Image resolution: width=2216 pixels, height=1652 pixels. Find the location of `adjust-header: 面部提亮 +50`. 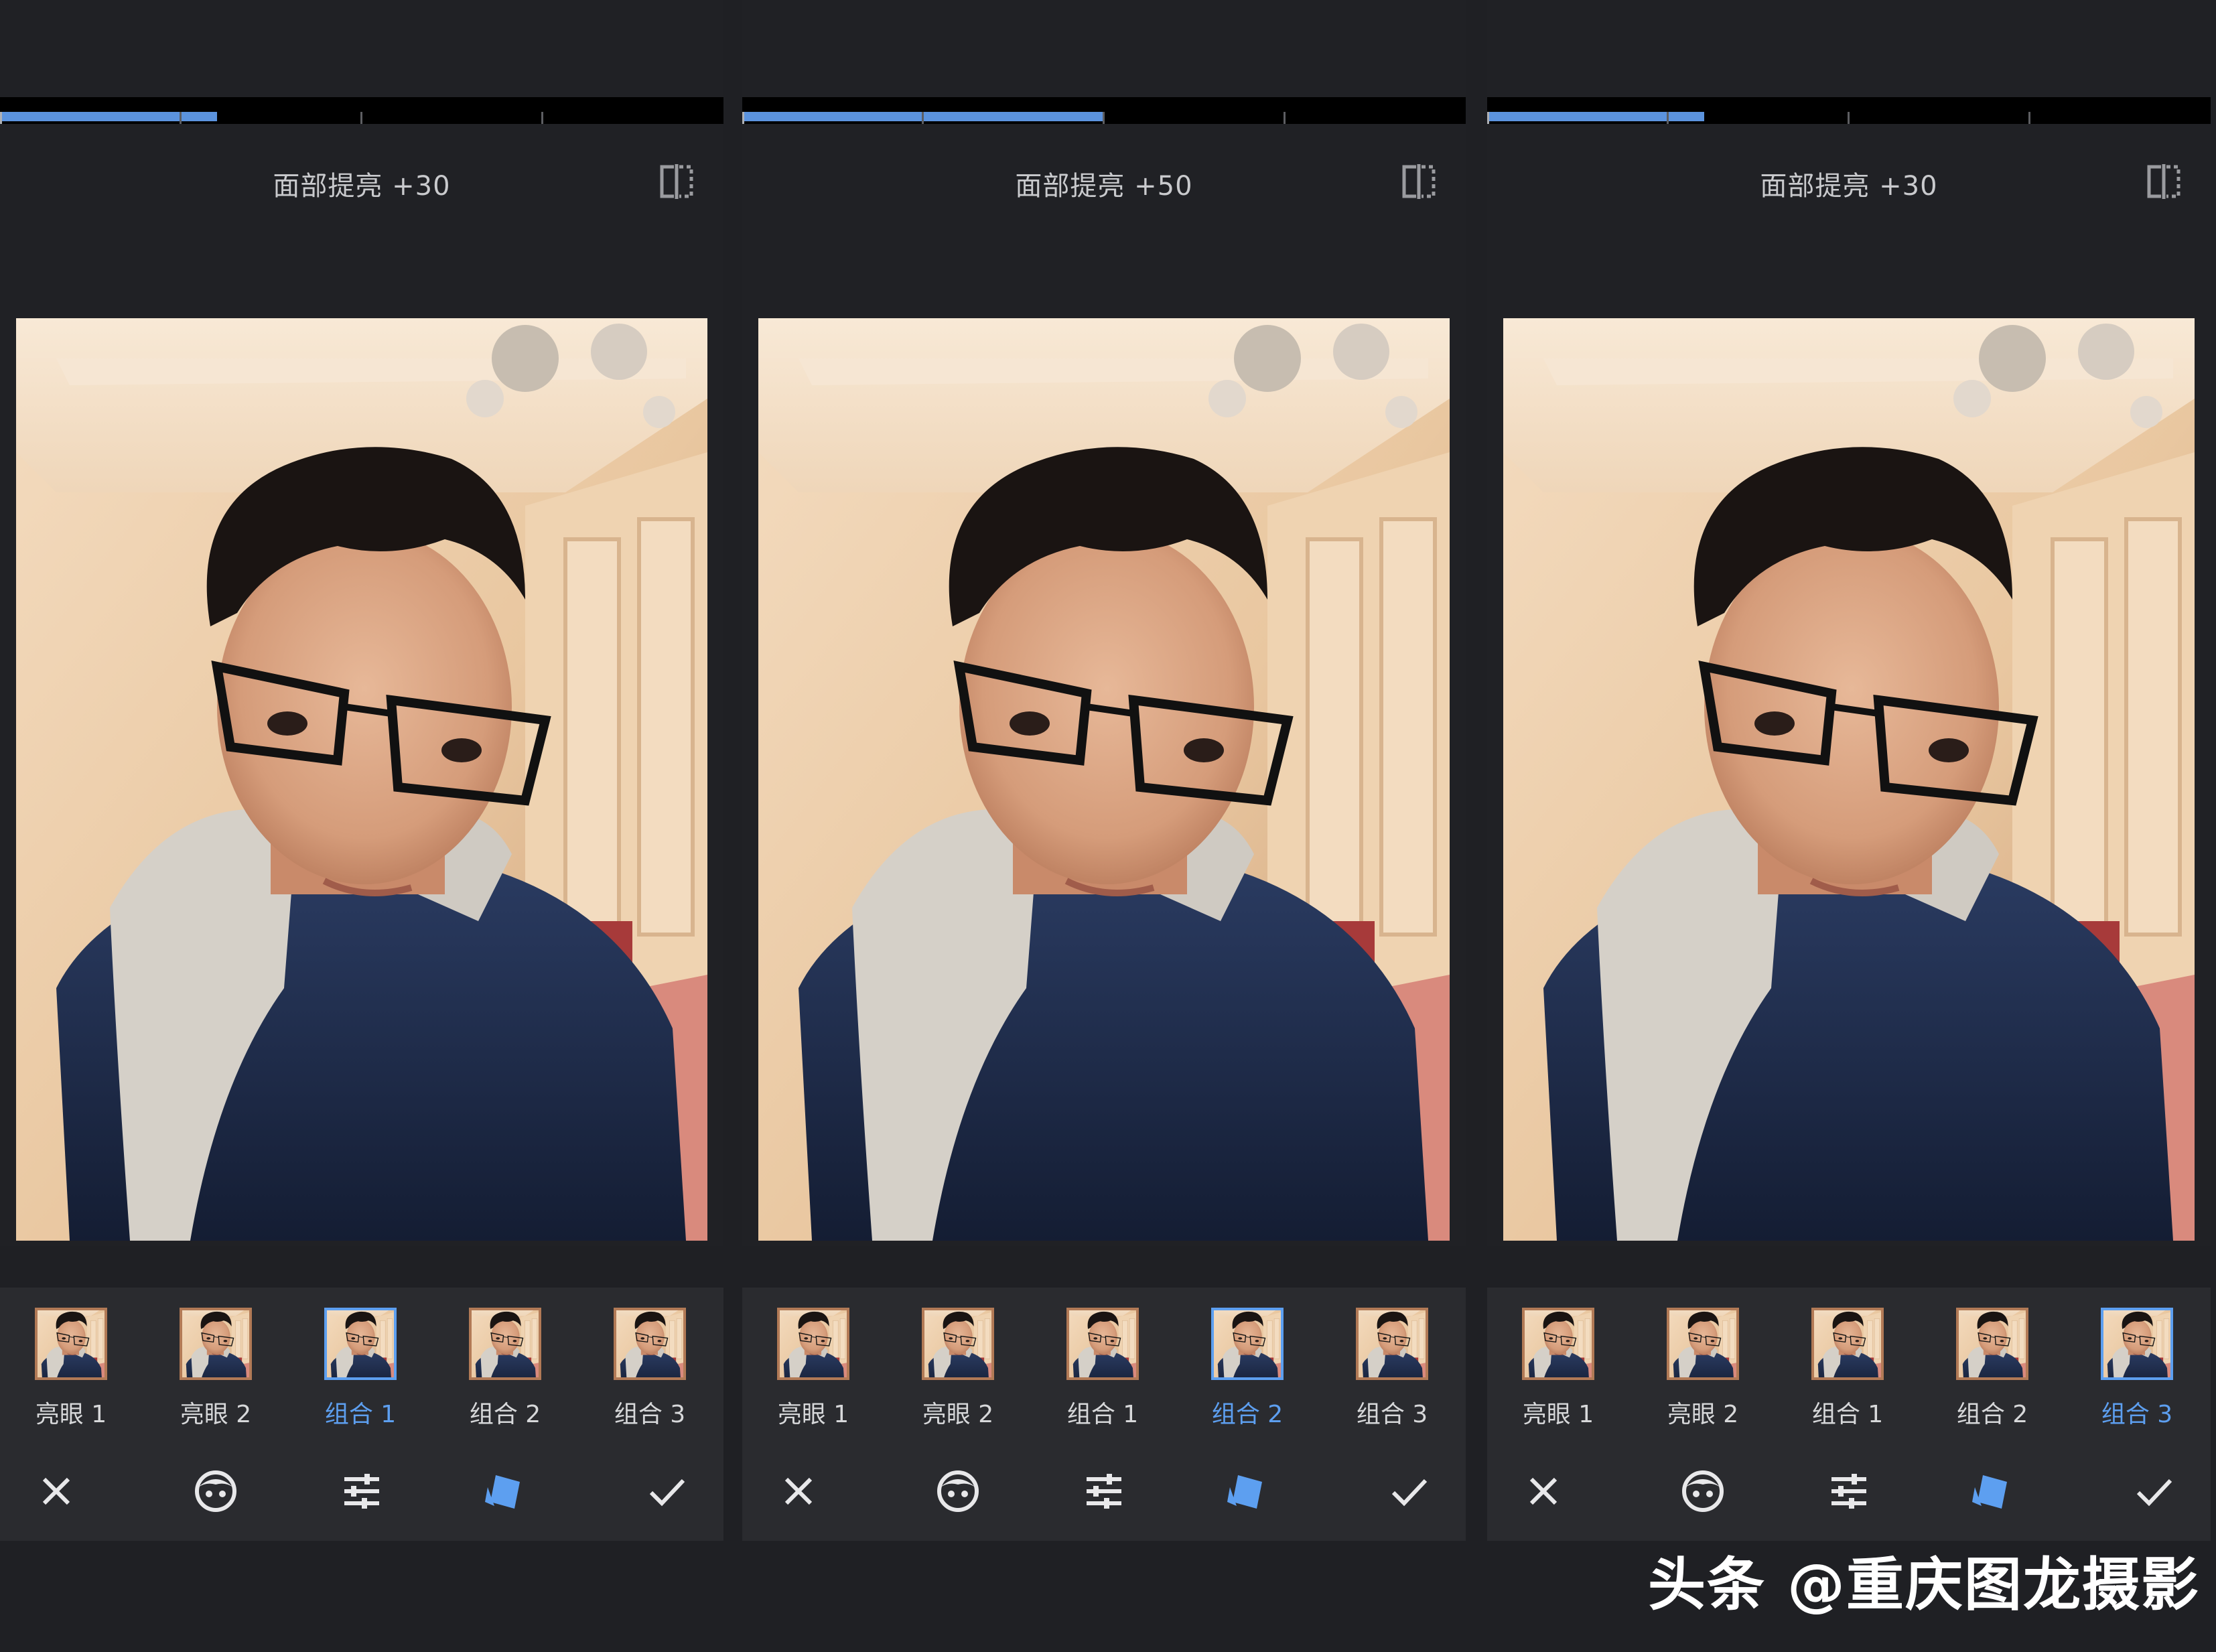

adjust-header: 面部提亮 +50 is located at coordinates (1104, 221).